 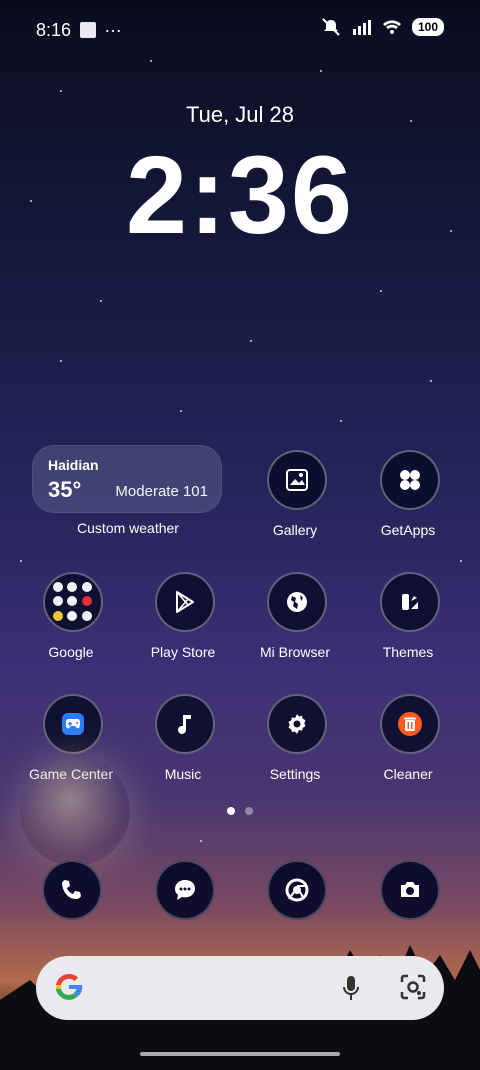 I want to click on google-folder-icon, so click(x=73, y=602).